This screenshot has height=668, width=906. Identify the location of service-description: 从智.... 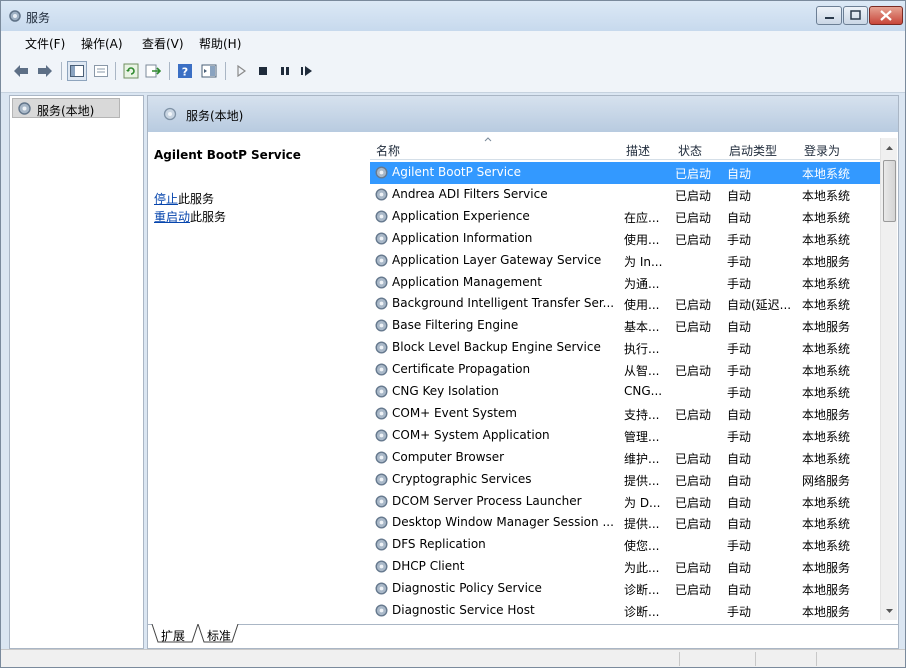
(642, 371).